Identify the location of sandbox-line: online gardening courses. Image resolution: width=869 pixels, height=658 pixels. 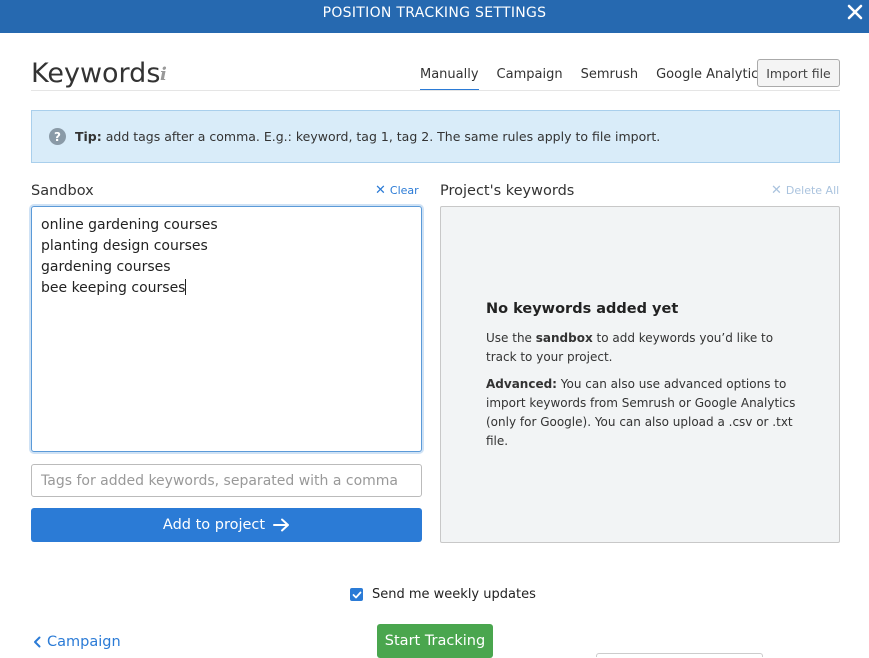
(129, 225).